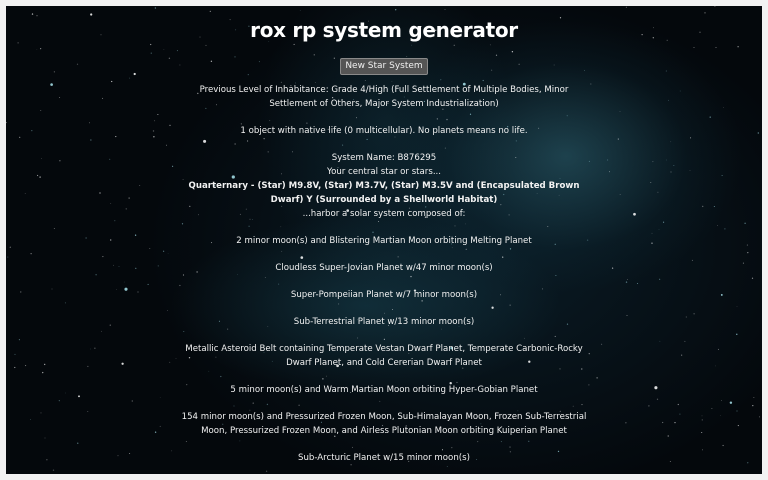 This screenshot has width=768, height=480. What do you see at coordinates (384, 30) in the screenshot?
I see `page-title: rox rp system generator` at bounding box center [384, 30].